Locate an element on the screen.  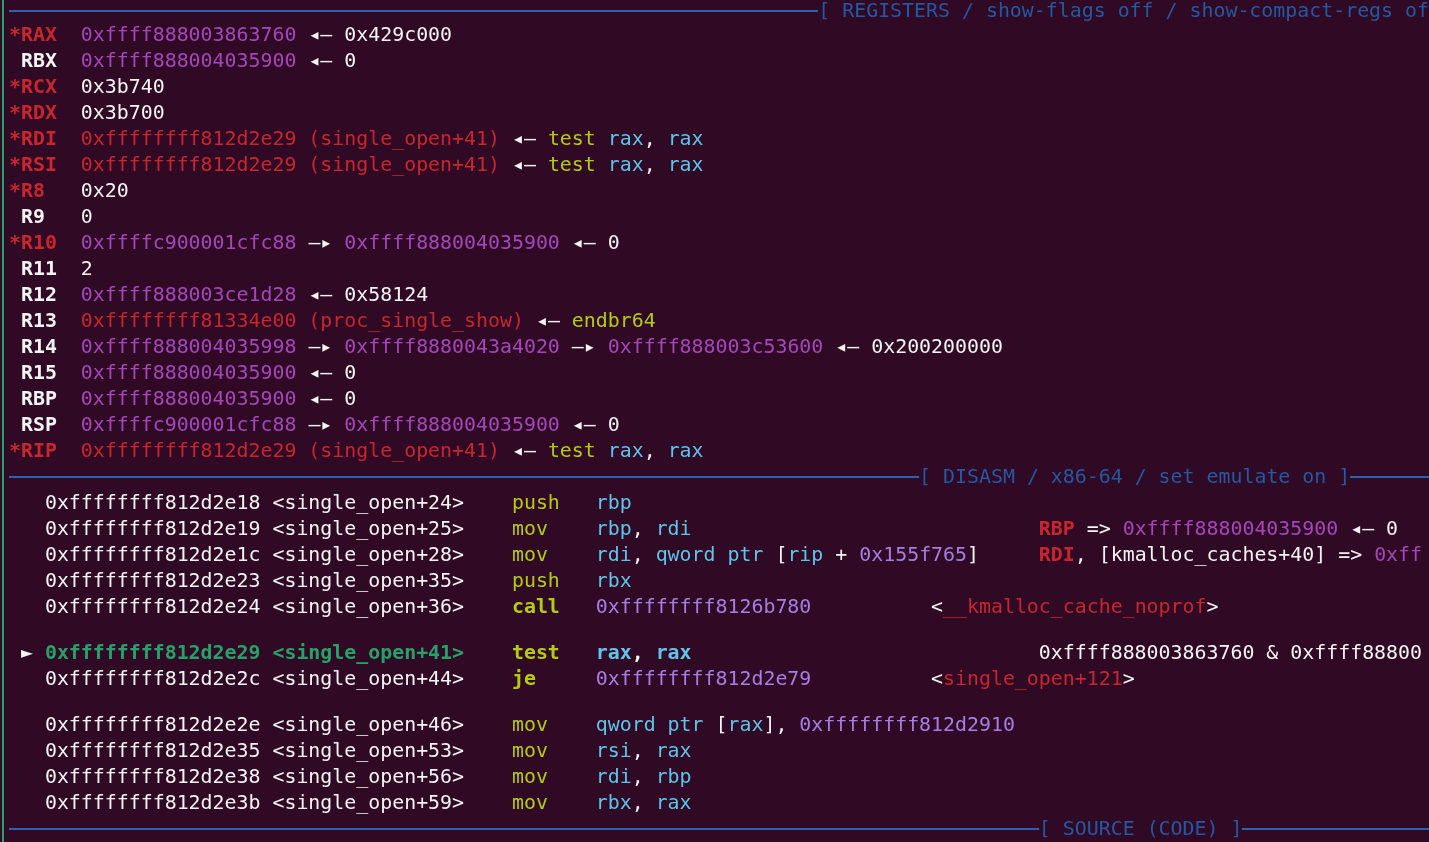
current-line-marker: ► is located at coordinates (26, 653).